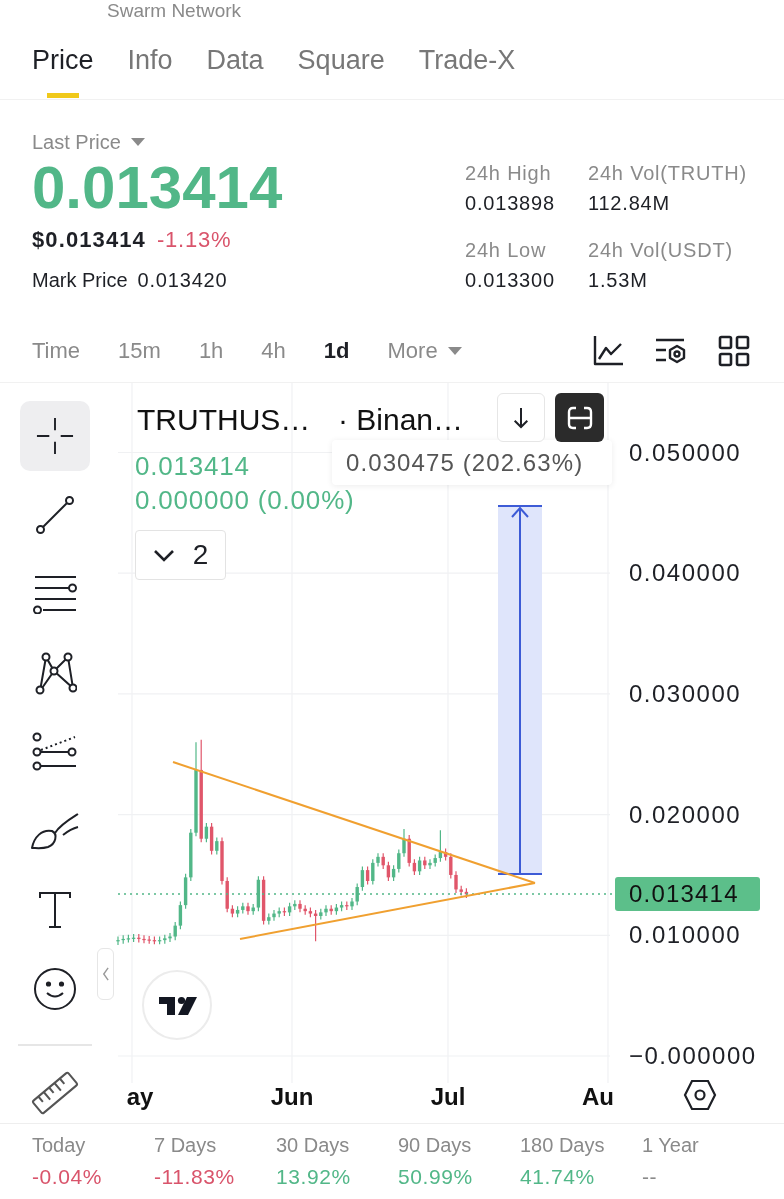 The image size is (784, 1199). What do you see at coordinates (80, 280) in the screenshot?
I see `mark-price-label: Mark Price` at bounding box center [80, 280].